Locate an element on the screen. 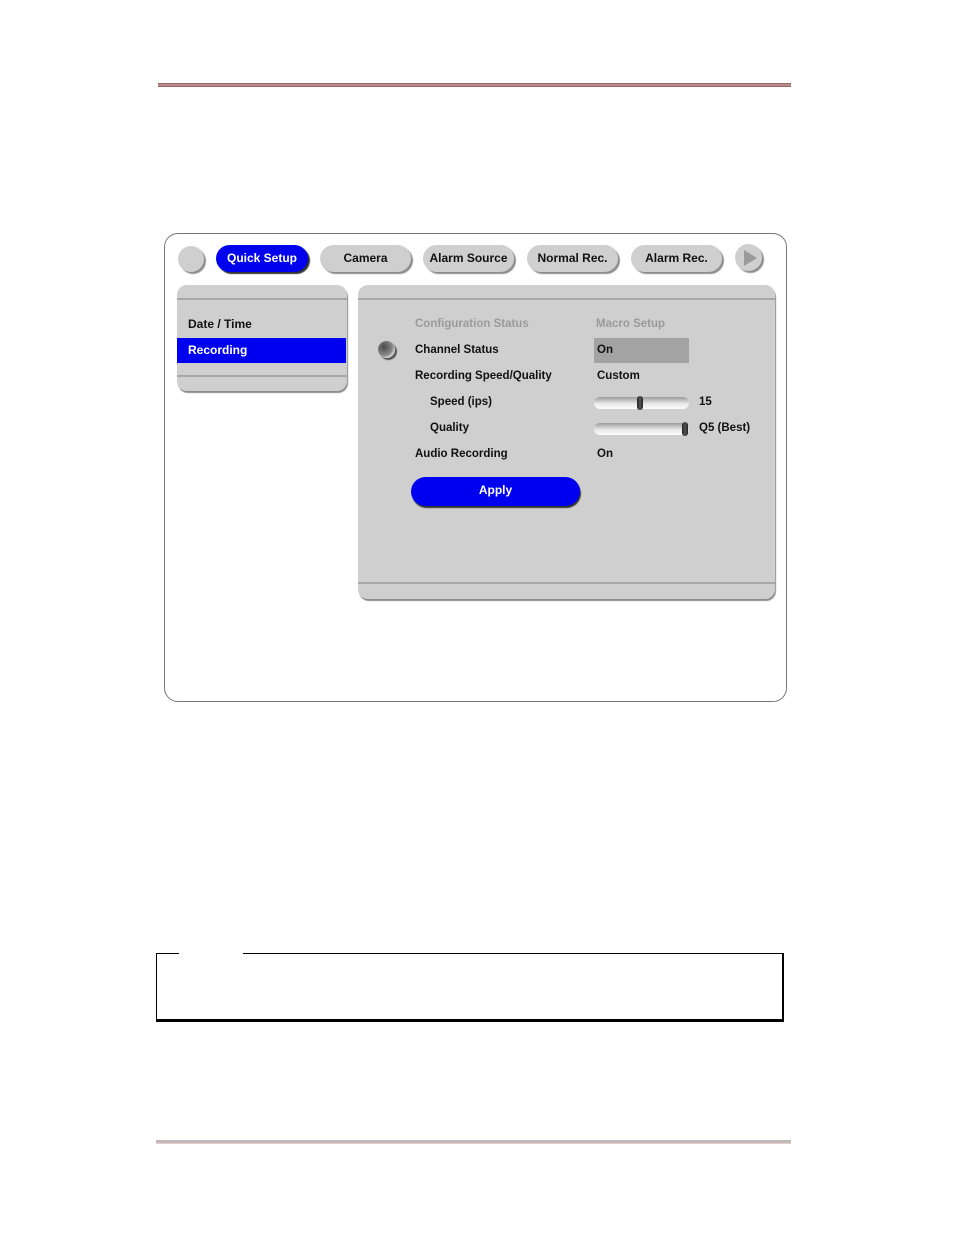  tab-normal-rec: Normal Rec. is located at coordinates (572, 258).